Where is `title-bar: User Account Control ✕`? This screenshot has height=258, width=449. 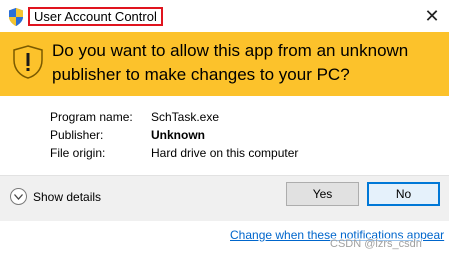
title-bar: User Account Control ✕ is located at coordinates (224, 16).